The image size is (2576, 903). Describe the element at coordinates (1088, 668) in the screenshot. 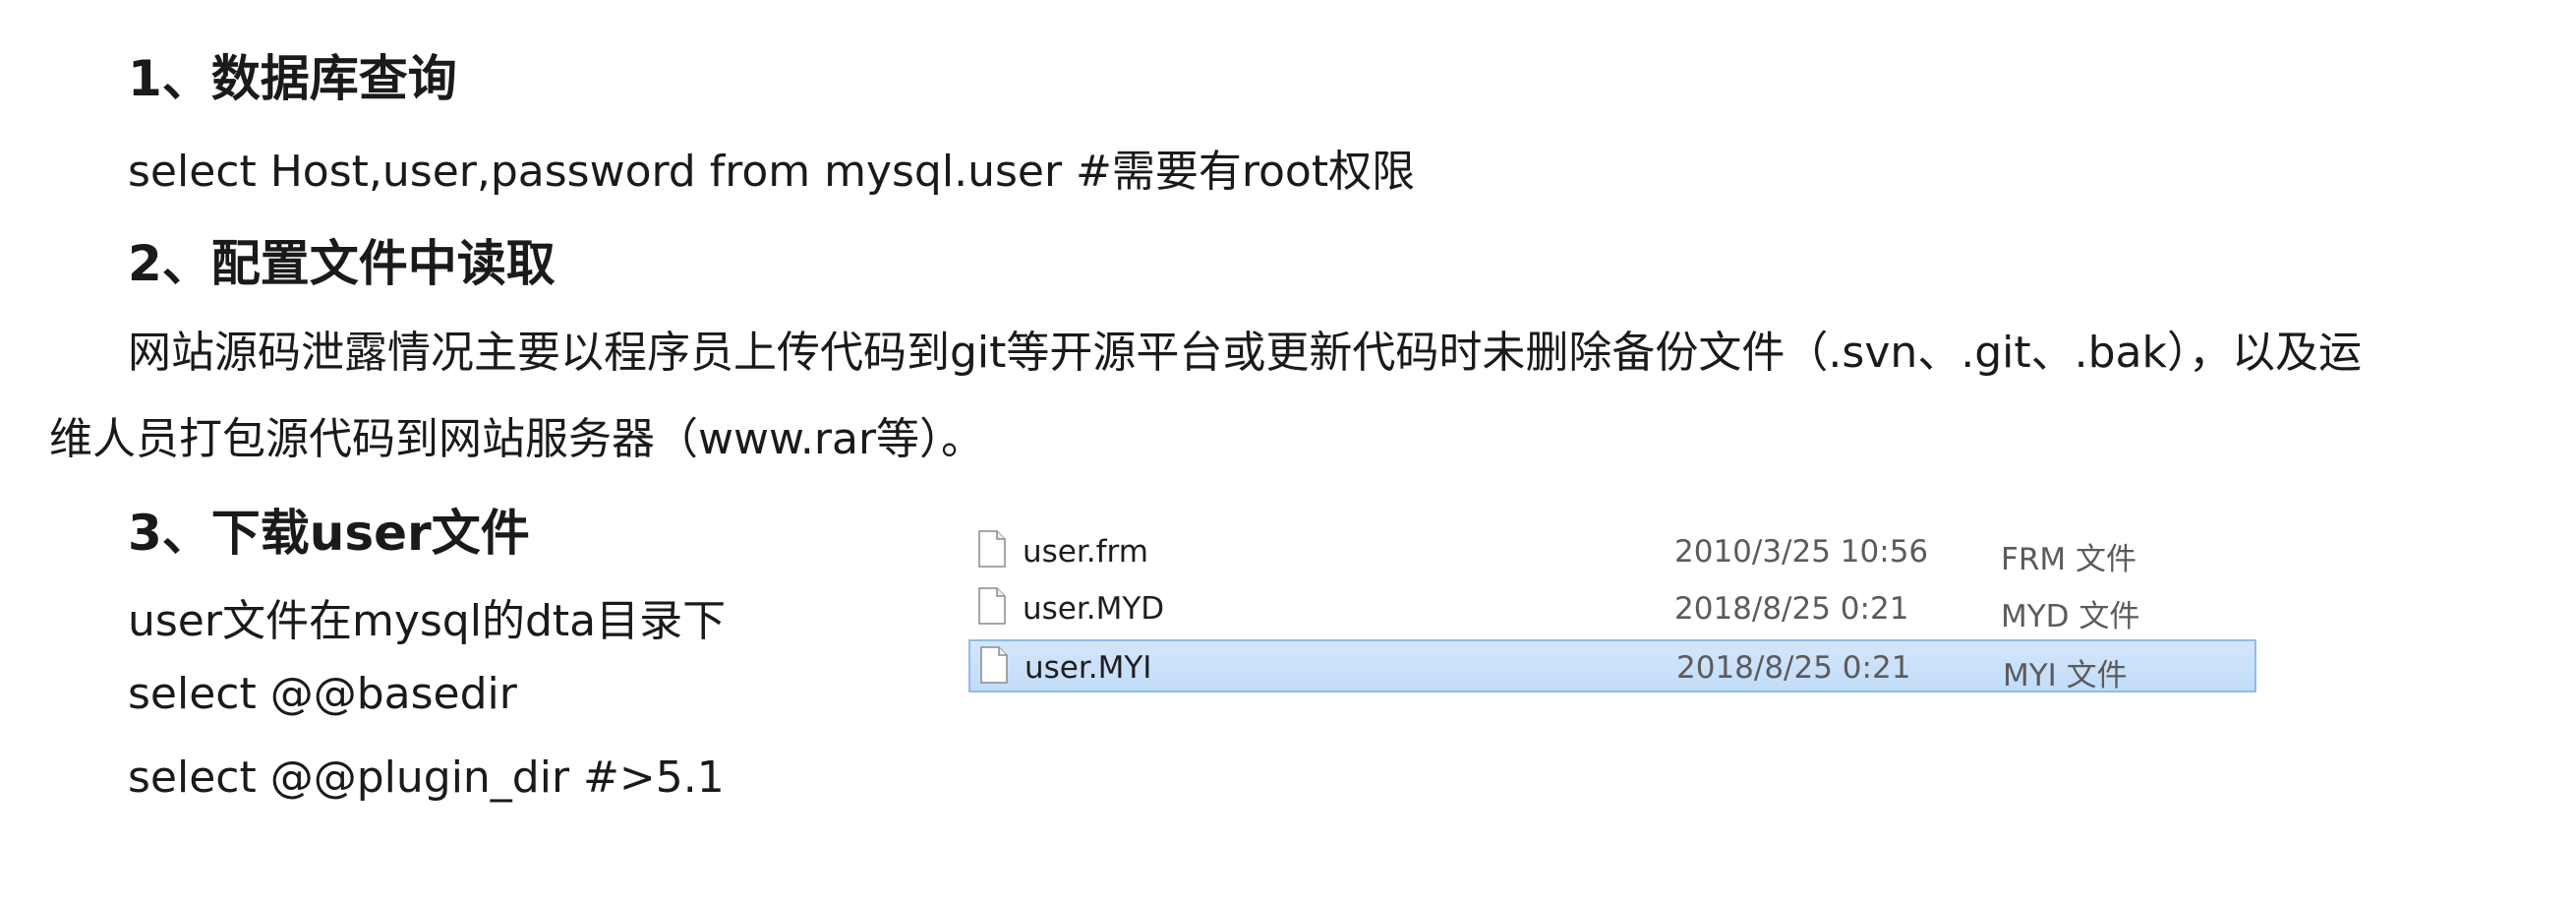

I see `file-name: user.MYI` at that location.